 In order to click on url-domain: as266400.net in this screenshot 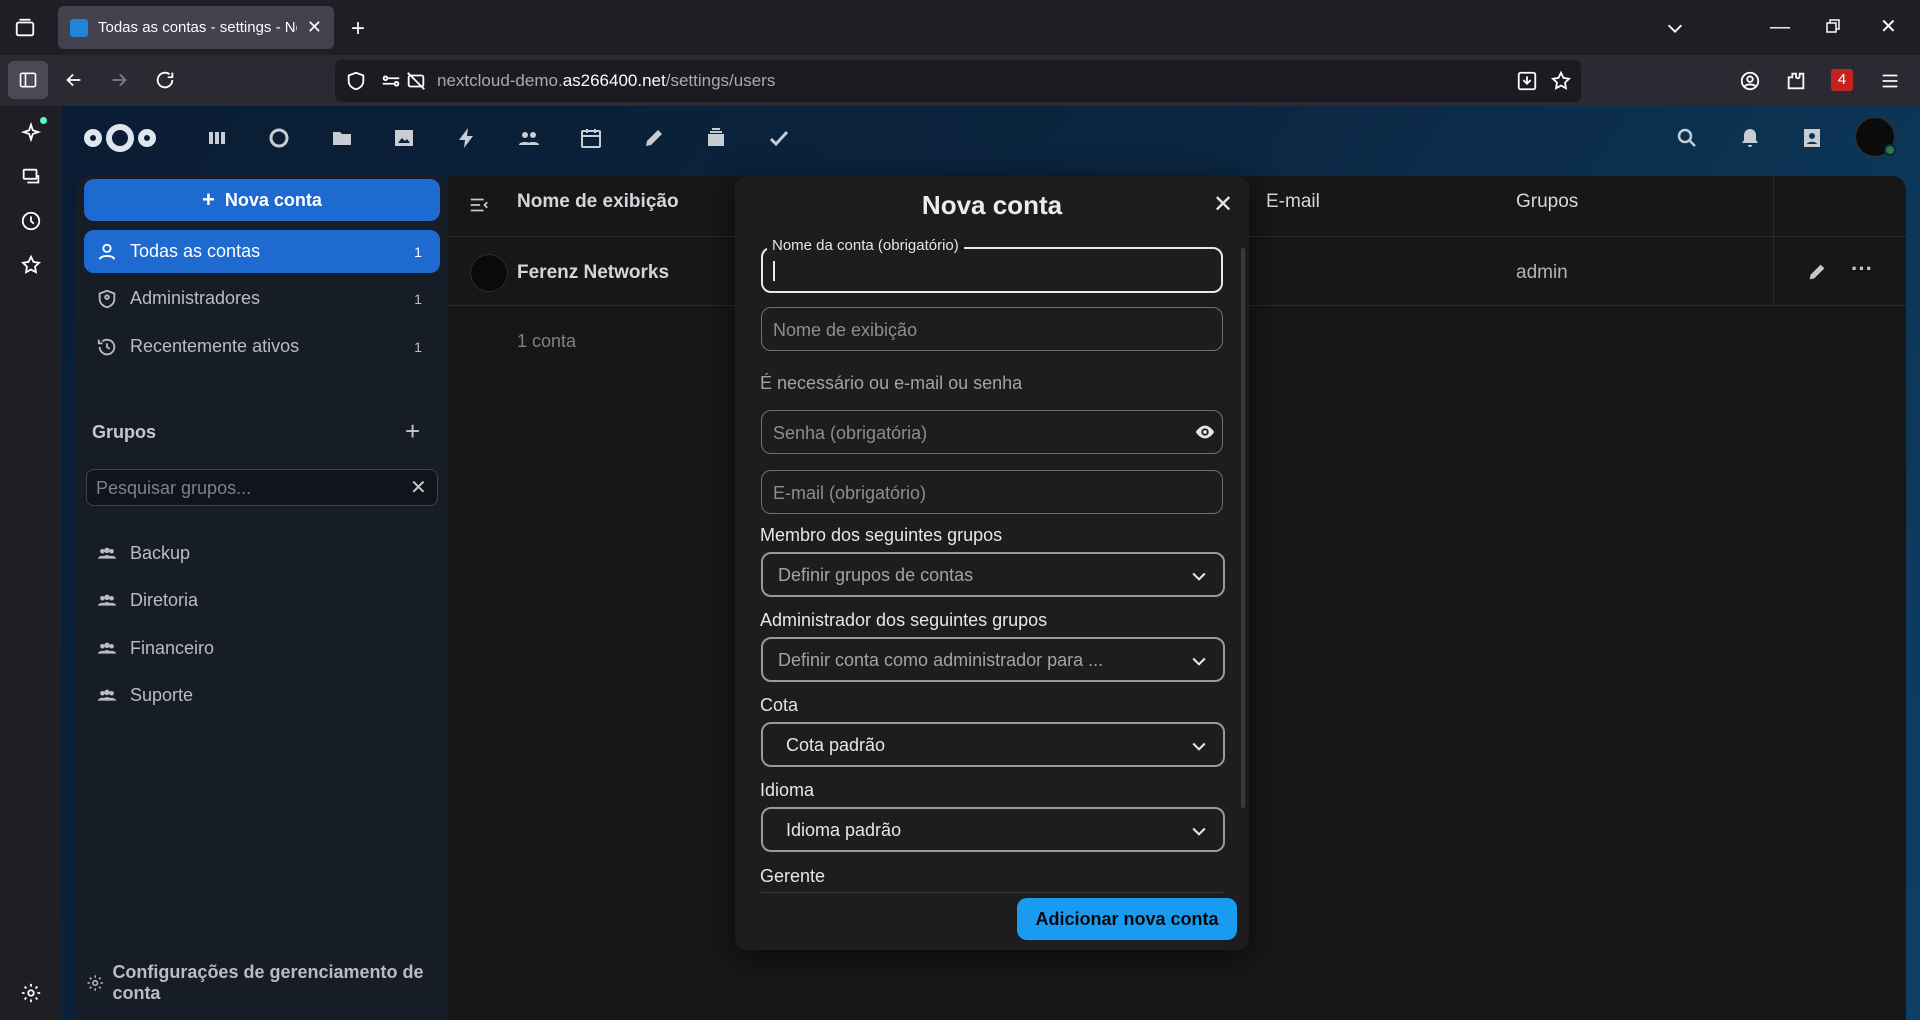, I will do `click(614, 80)`.